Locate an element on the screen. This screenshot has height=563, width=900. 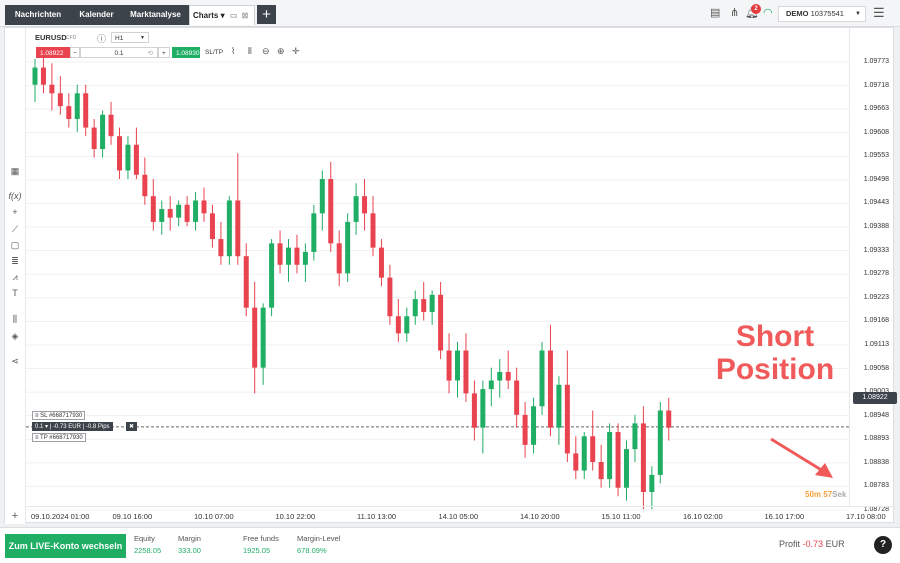
candle-timer: 50m 57Sek is located at coordinates (825, 494).